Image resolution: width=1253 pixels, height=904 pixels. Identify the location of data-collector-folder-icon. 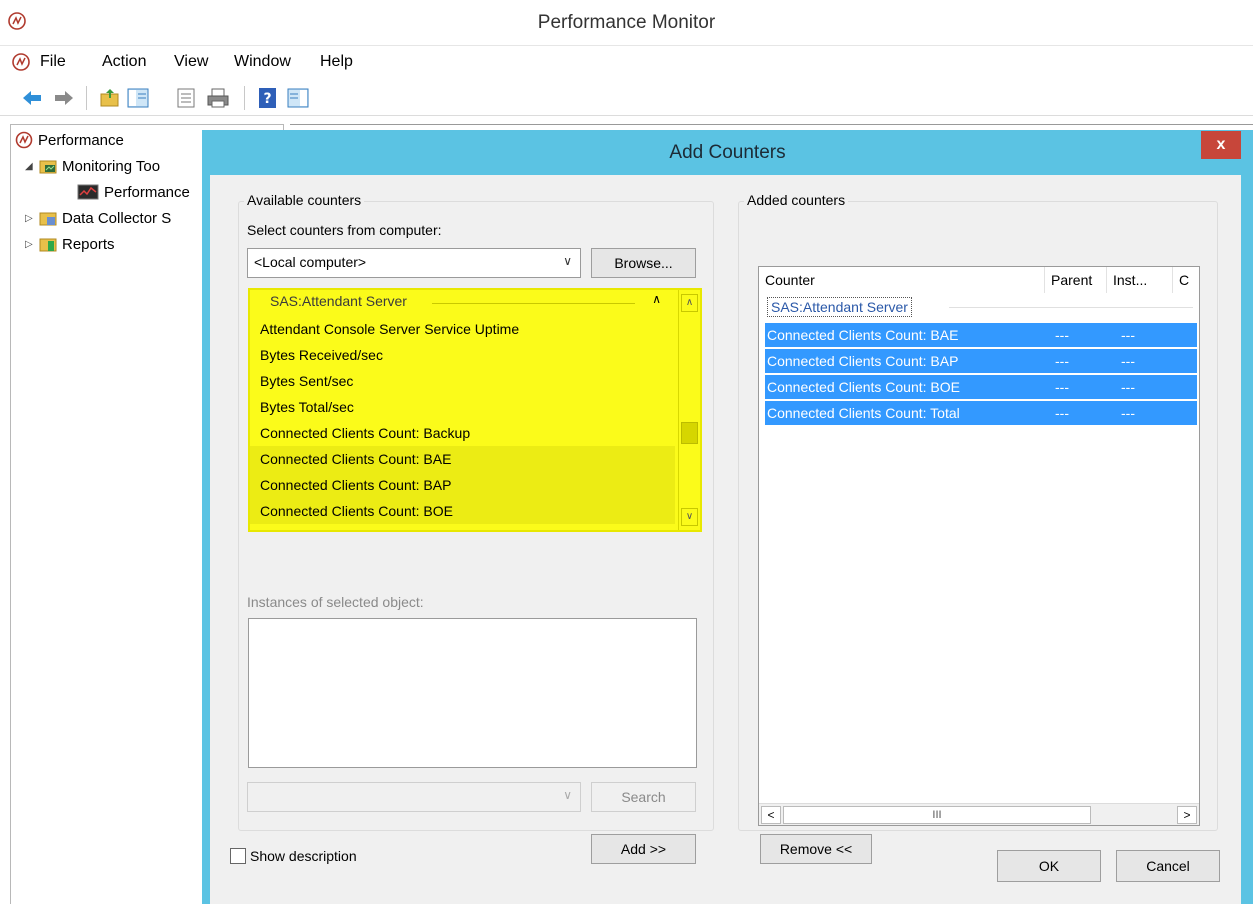
(48, 219).